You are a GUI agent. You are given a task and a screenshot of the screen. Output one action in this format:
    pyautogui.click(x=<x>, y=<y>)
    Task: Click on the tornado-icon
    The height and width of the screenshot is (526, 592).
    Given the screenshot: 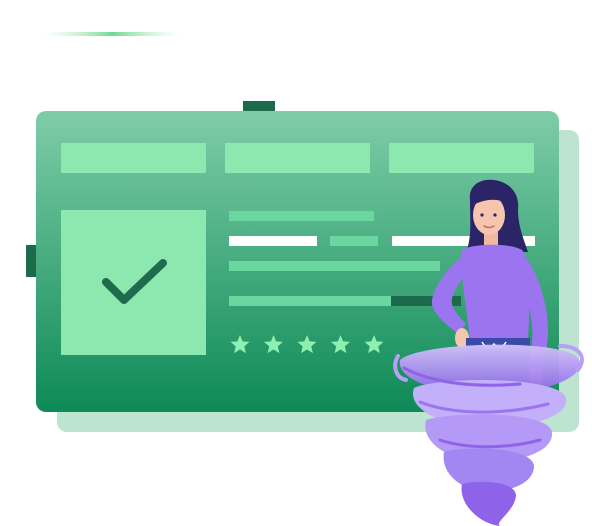 What is the action you would take?
    pyautogui.click(x=488, y=435)
    